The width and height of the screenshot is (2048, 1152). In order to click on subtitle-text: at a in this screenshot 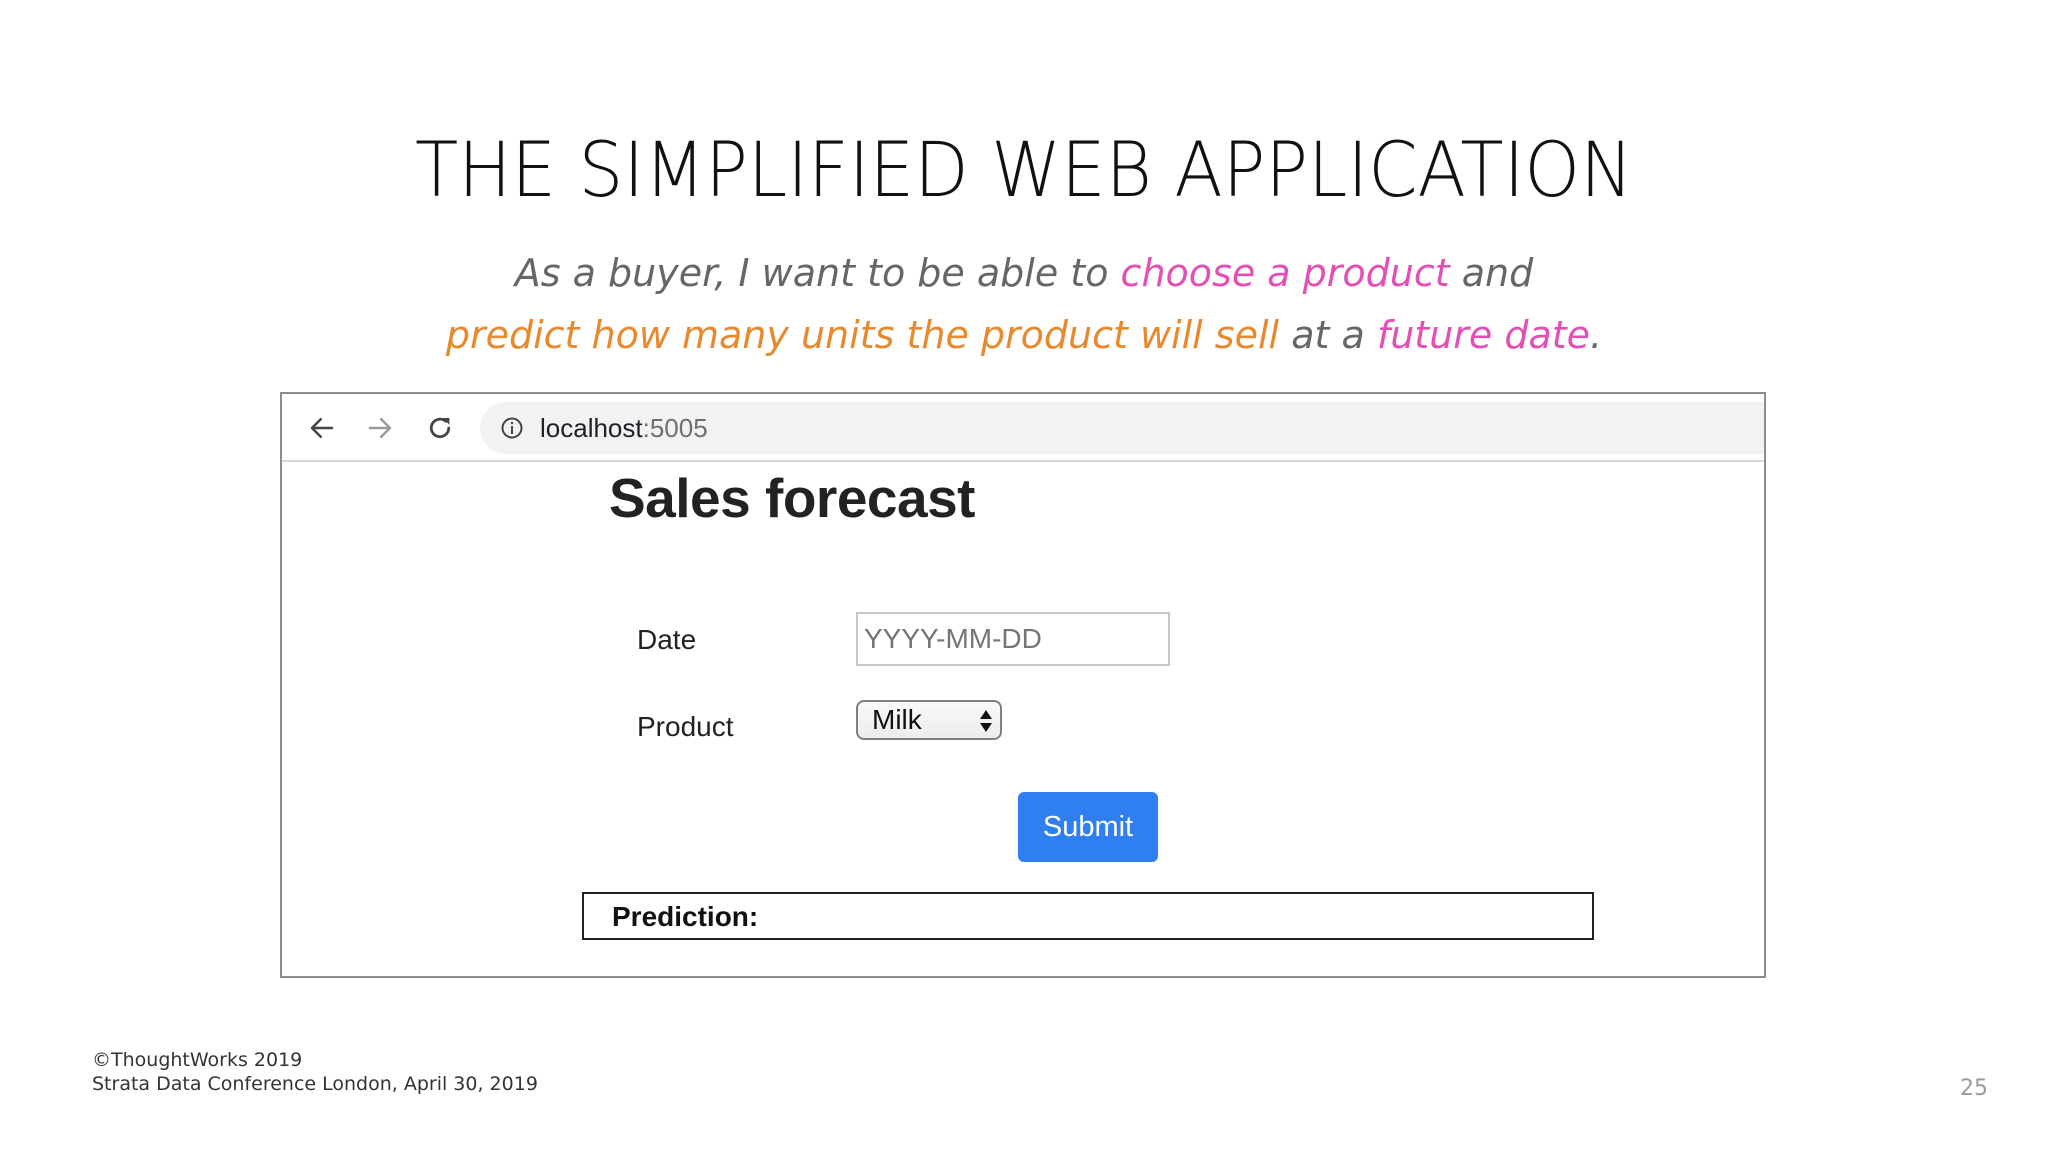, I will do `click(1328, 335)`.